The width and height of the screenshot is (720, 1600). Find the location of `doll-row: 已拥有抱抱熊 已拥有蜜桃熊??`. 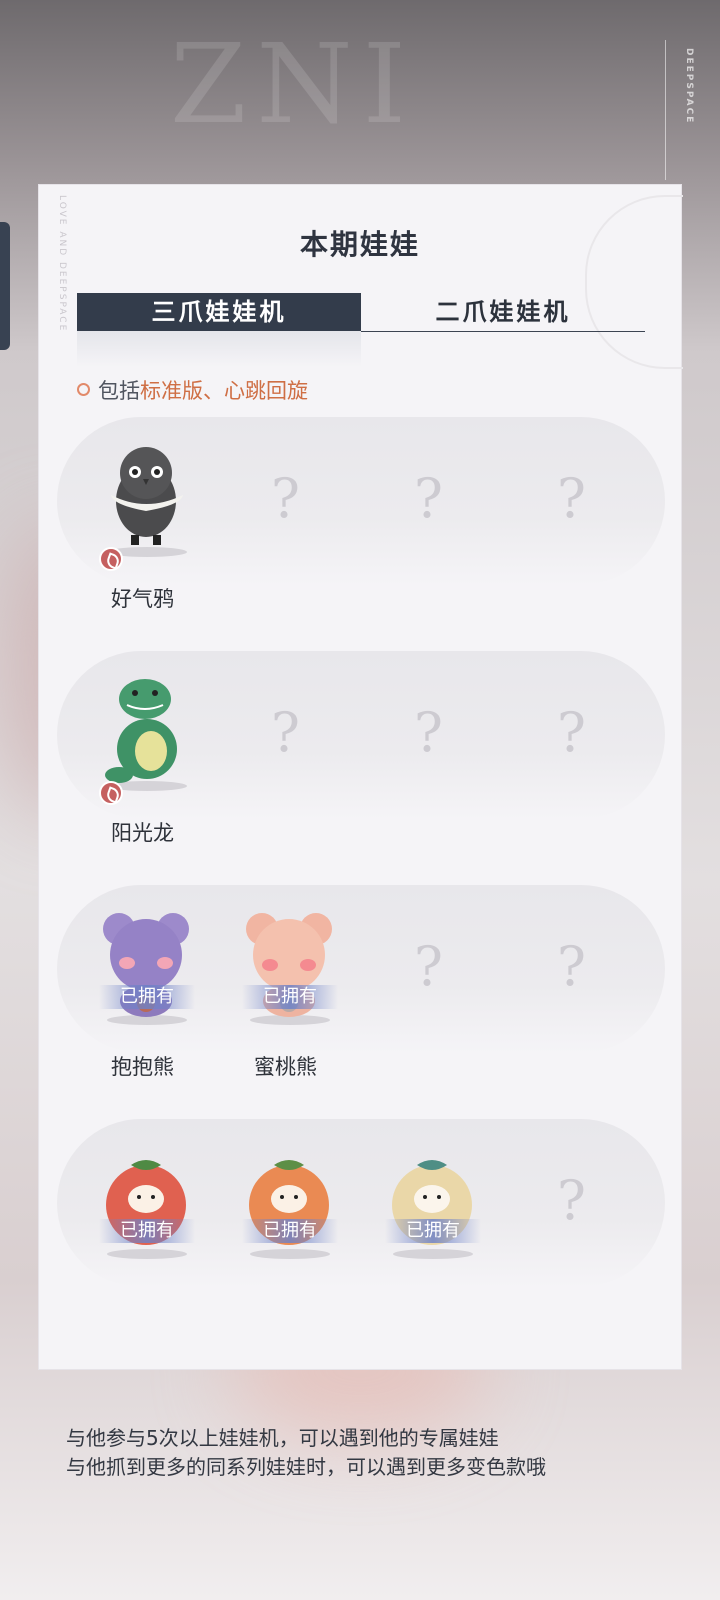

doll-row: 已拥有抱抱熊 已拥有蜜桃熊?? is located at coordinates (361, 982).